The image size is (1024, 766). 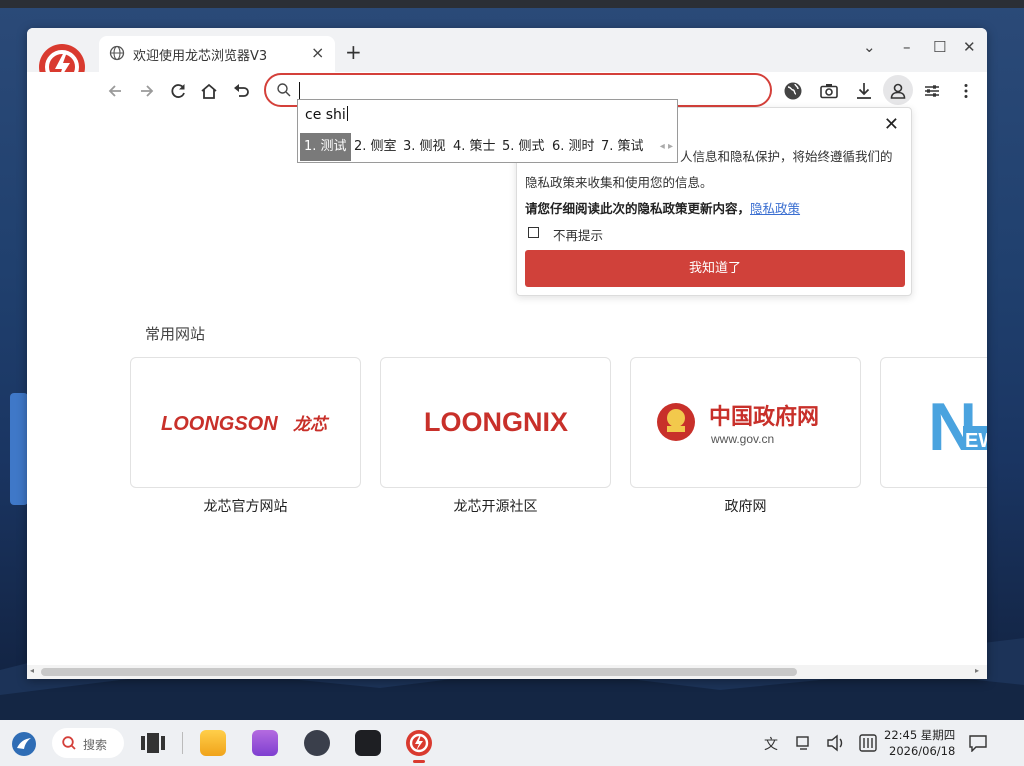 I want to click on site-tile-loongnix: LOONGNIX, so click(x=495, y=422).